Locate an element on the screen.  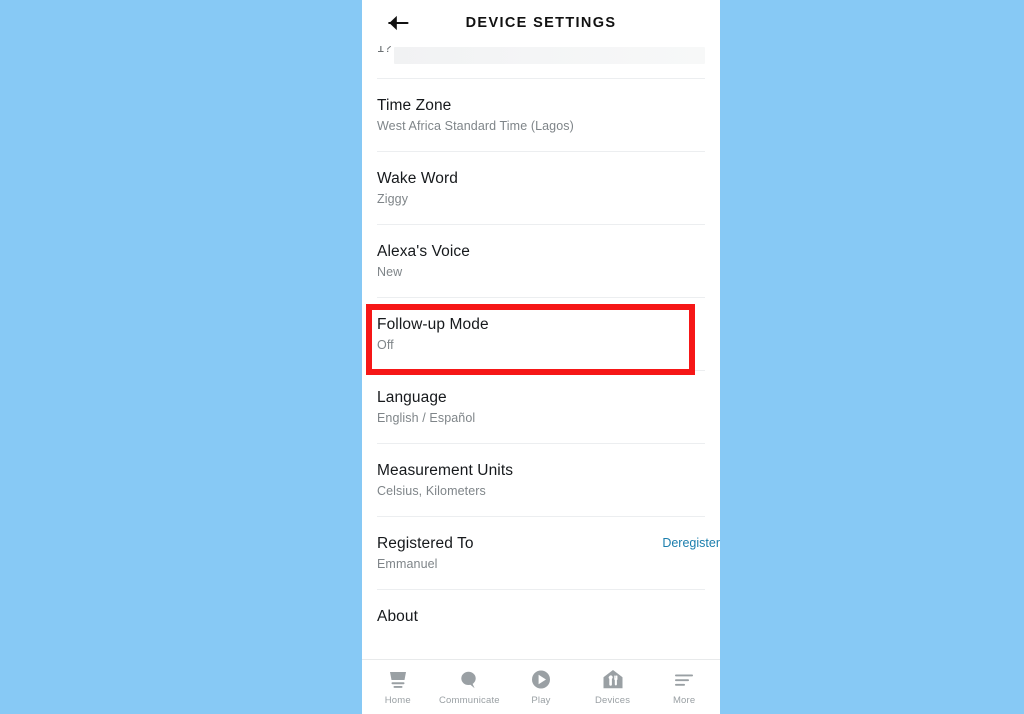
nav-item-home: Home is located at coordinates (398, 683).